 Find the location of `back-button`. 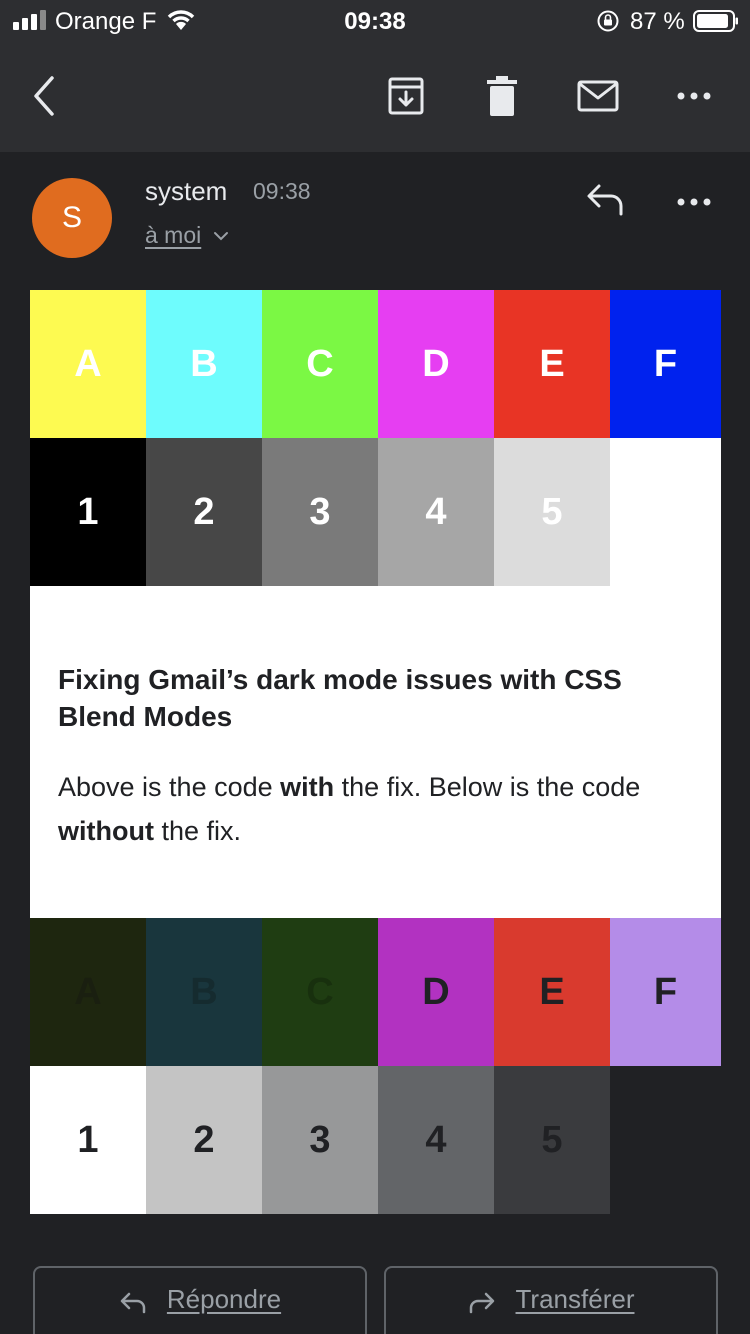

back-button is located at coordinates (44, 96).